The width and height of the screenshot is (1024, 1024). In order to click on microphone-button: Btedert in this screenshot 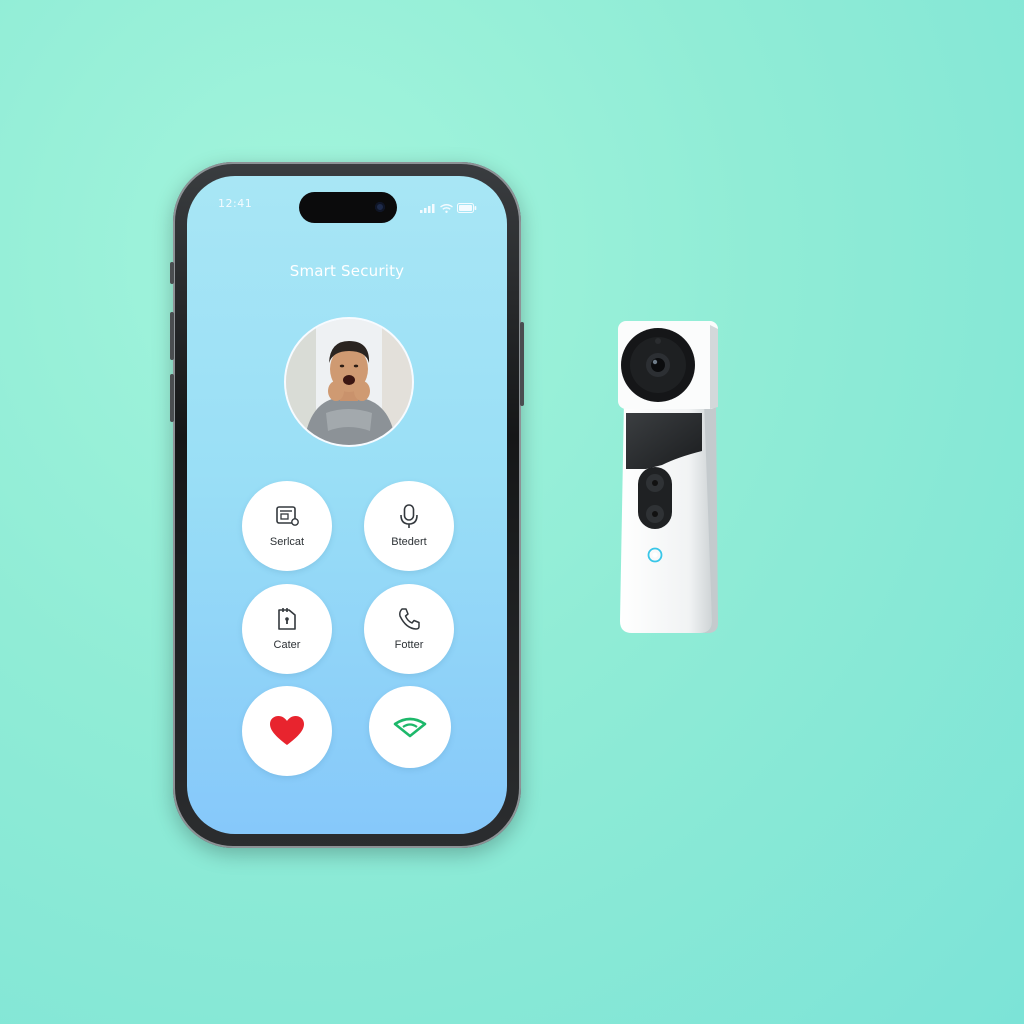, I will do `click(409, 526)`.